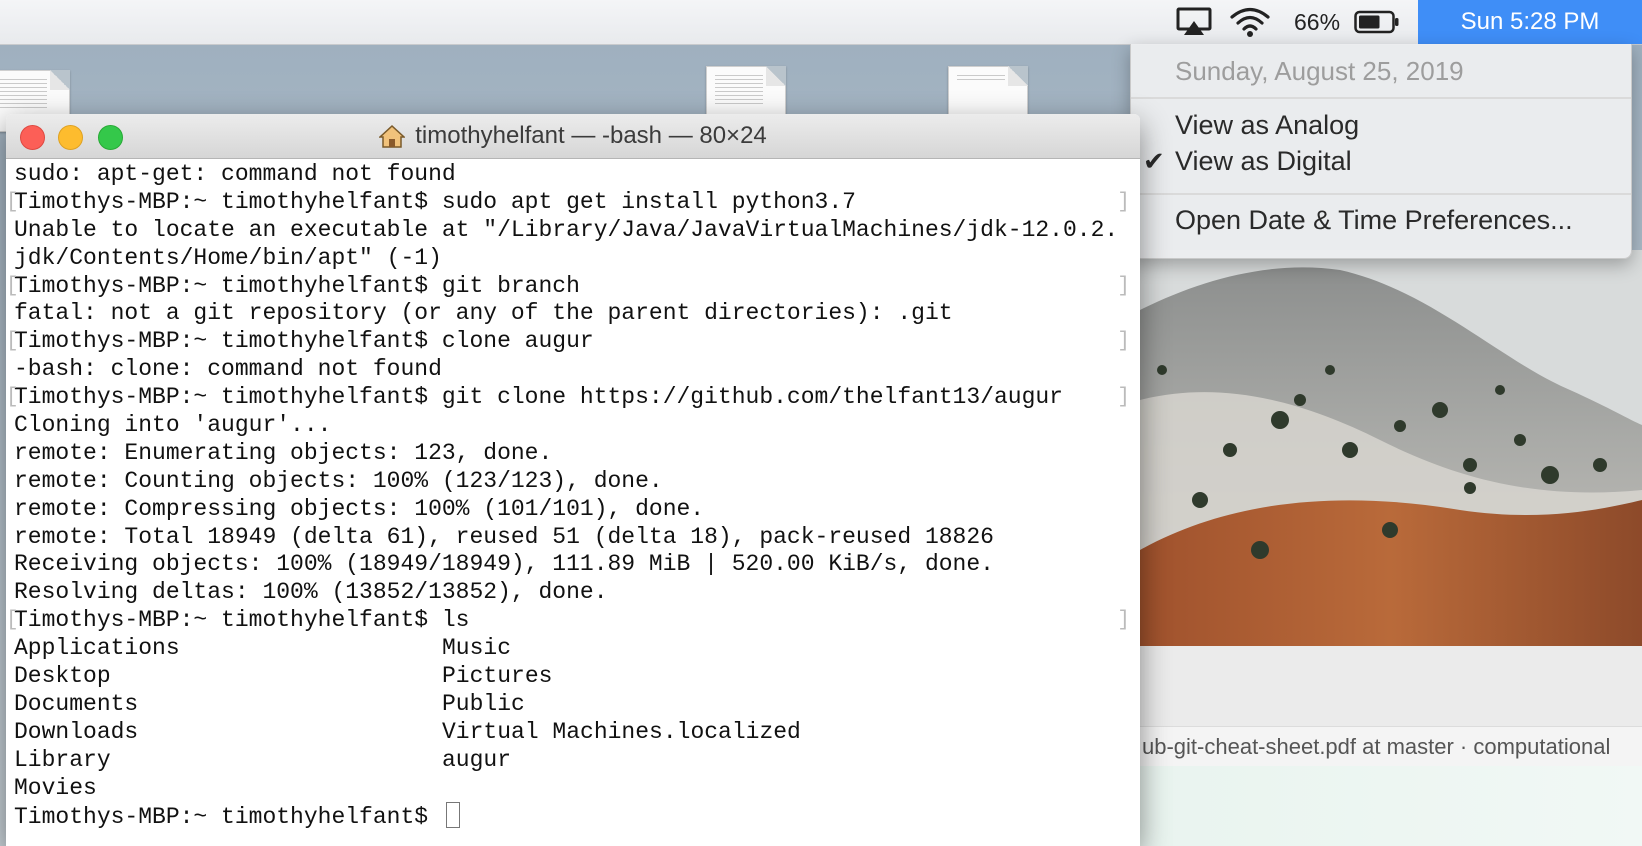  What do you see at coordinates (572, 816) in the screenshot?
I see `terminal-prompt-line: Timothys-MBP:~ timothyhelfant$` at bounding box center [572, 816].